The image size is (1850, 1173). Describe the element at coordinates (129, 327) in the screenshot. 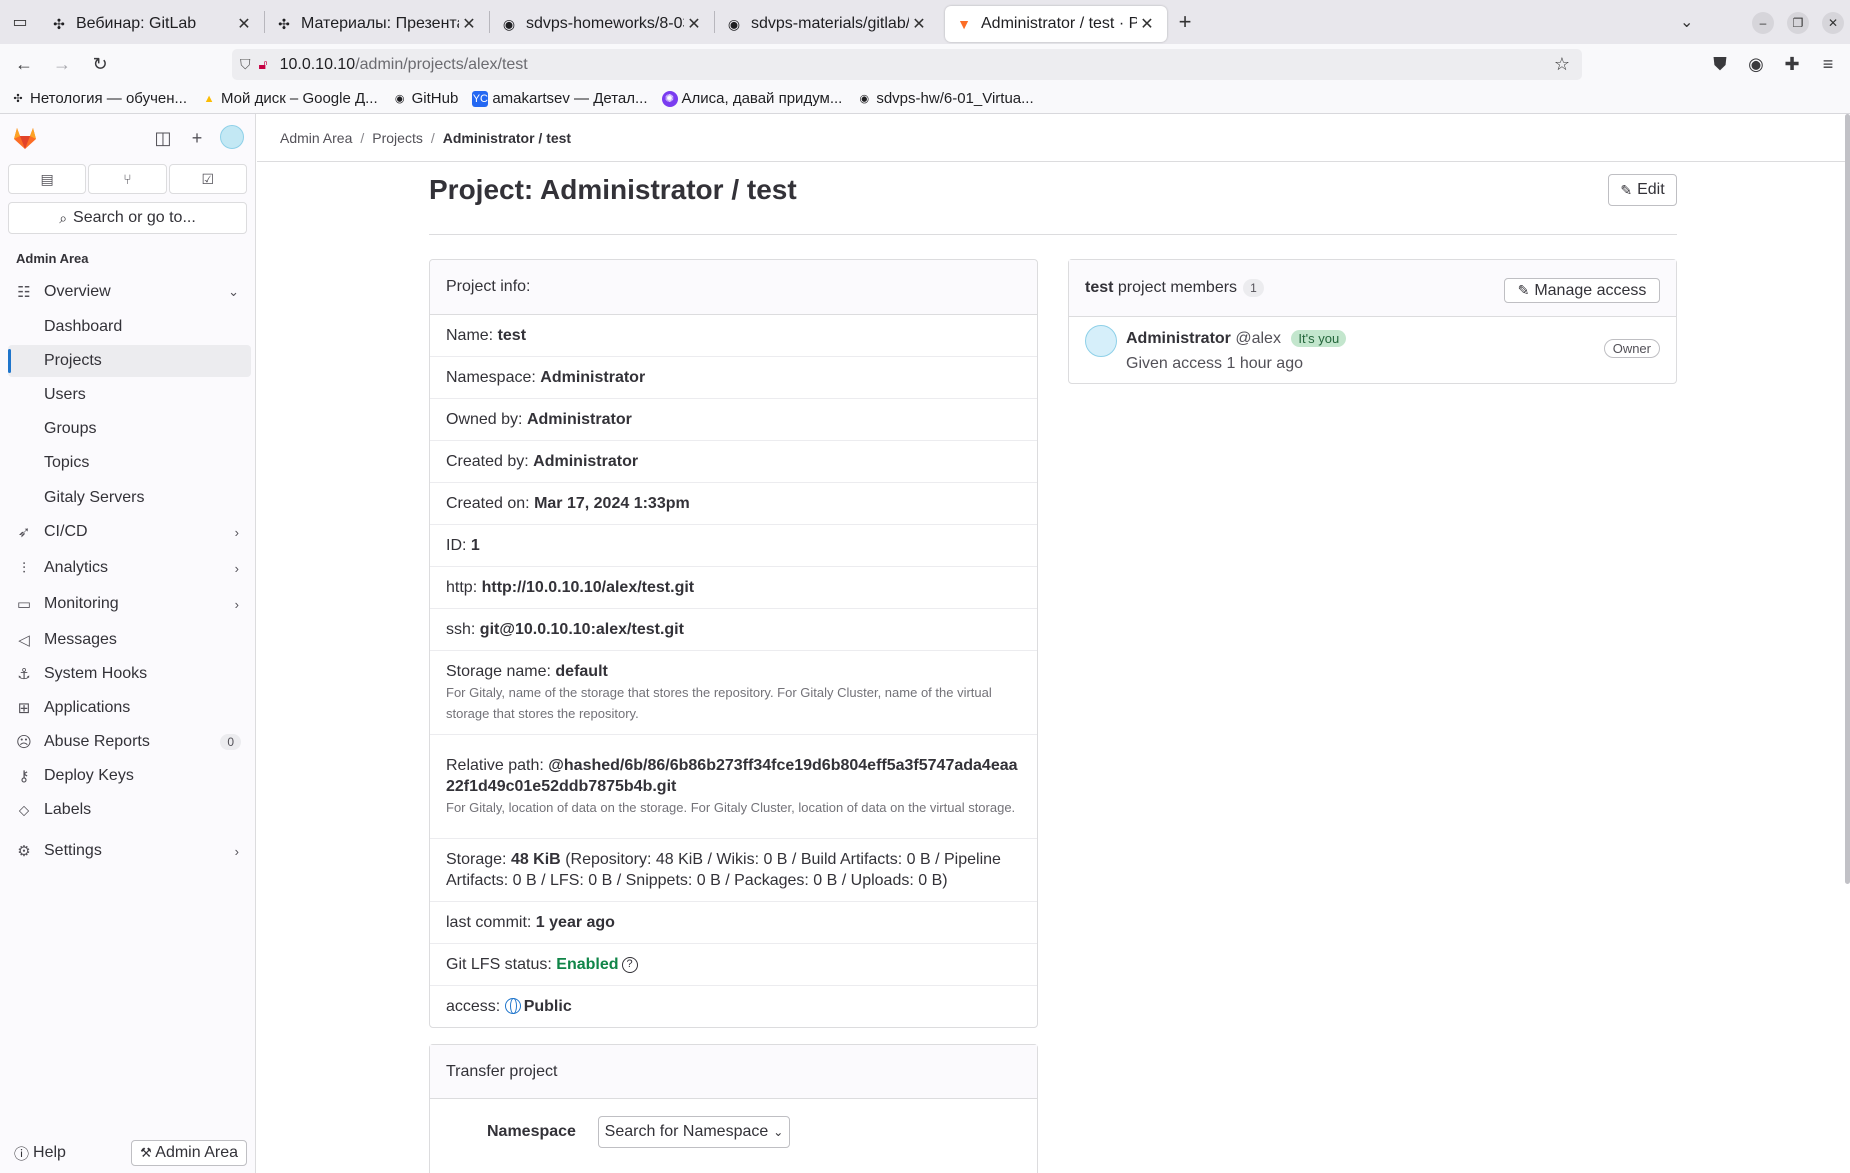

I see `sidebar-item-dashboard: Dashboard` at that location.